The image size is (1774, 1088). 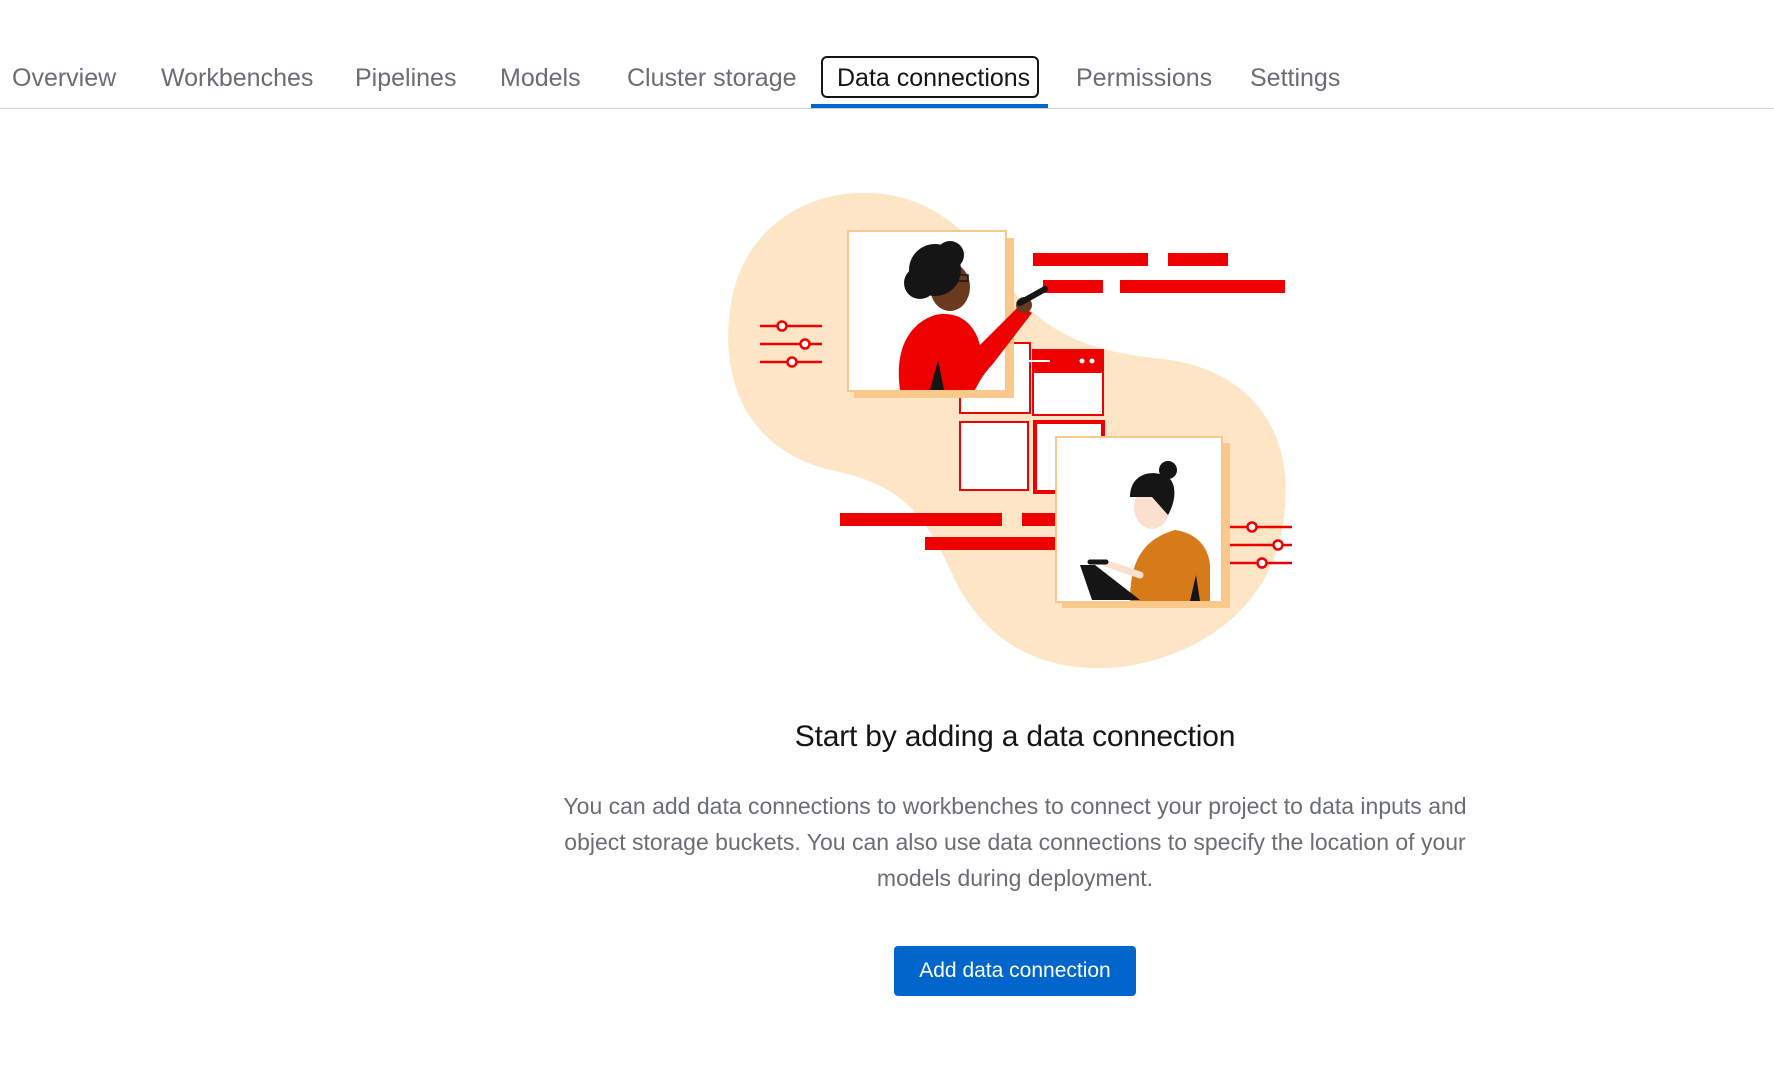 I want to click on tab-data-connections: Data connections, so click(x=933, y=78).